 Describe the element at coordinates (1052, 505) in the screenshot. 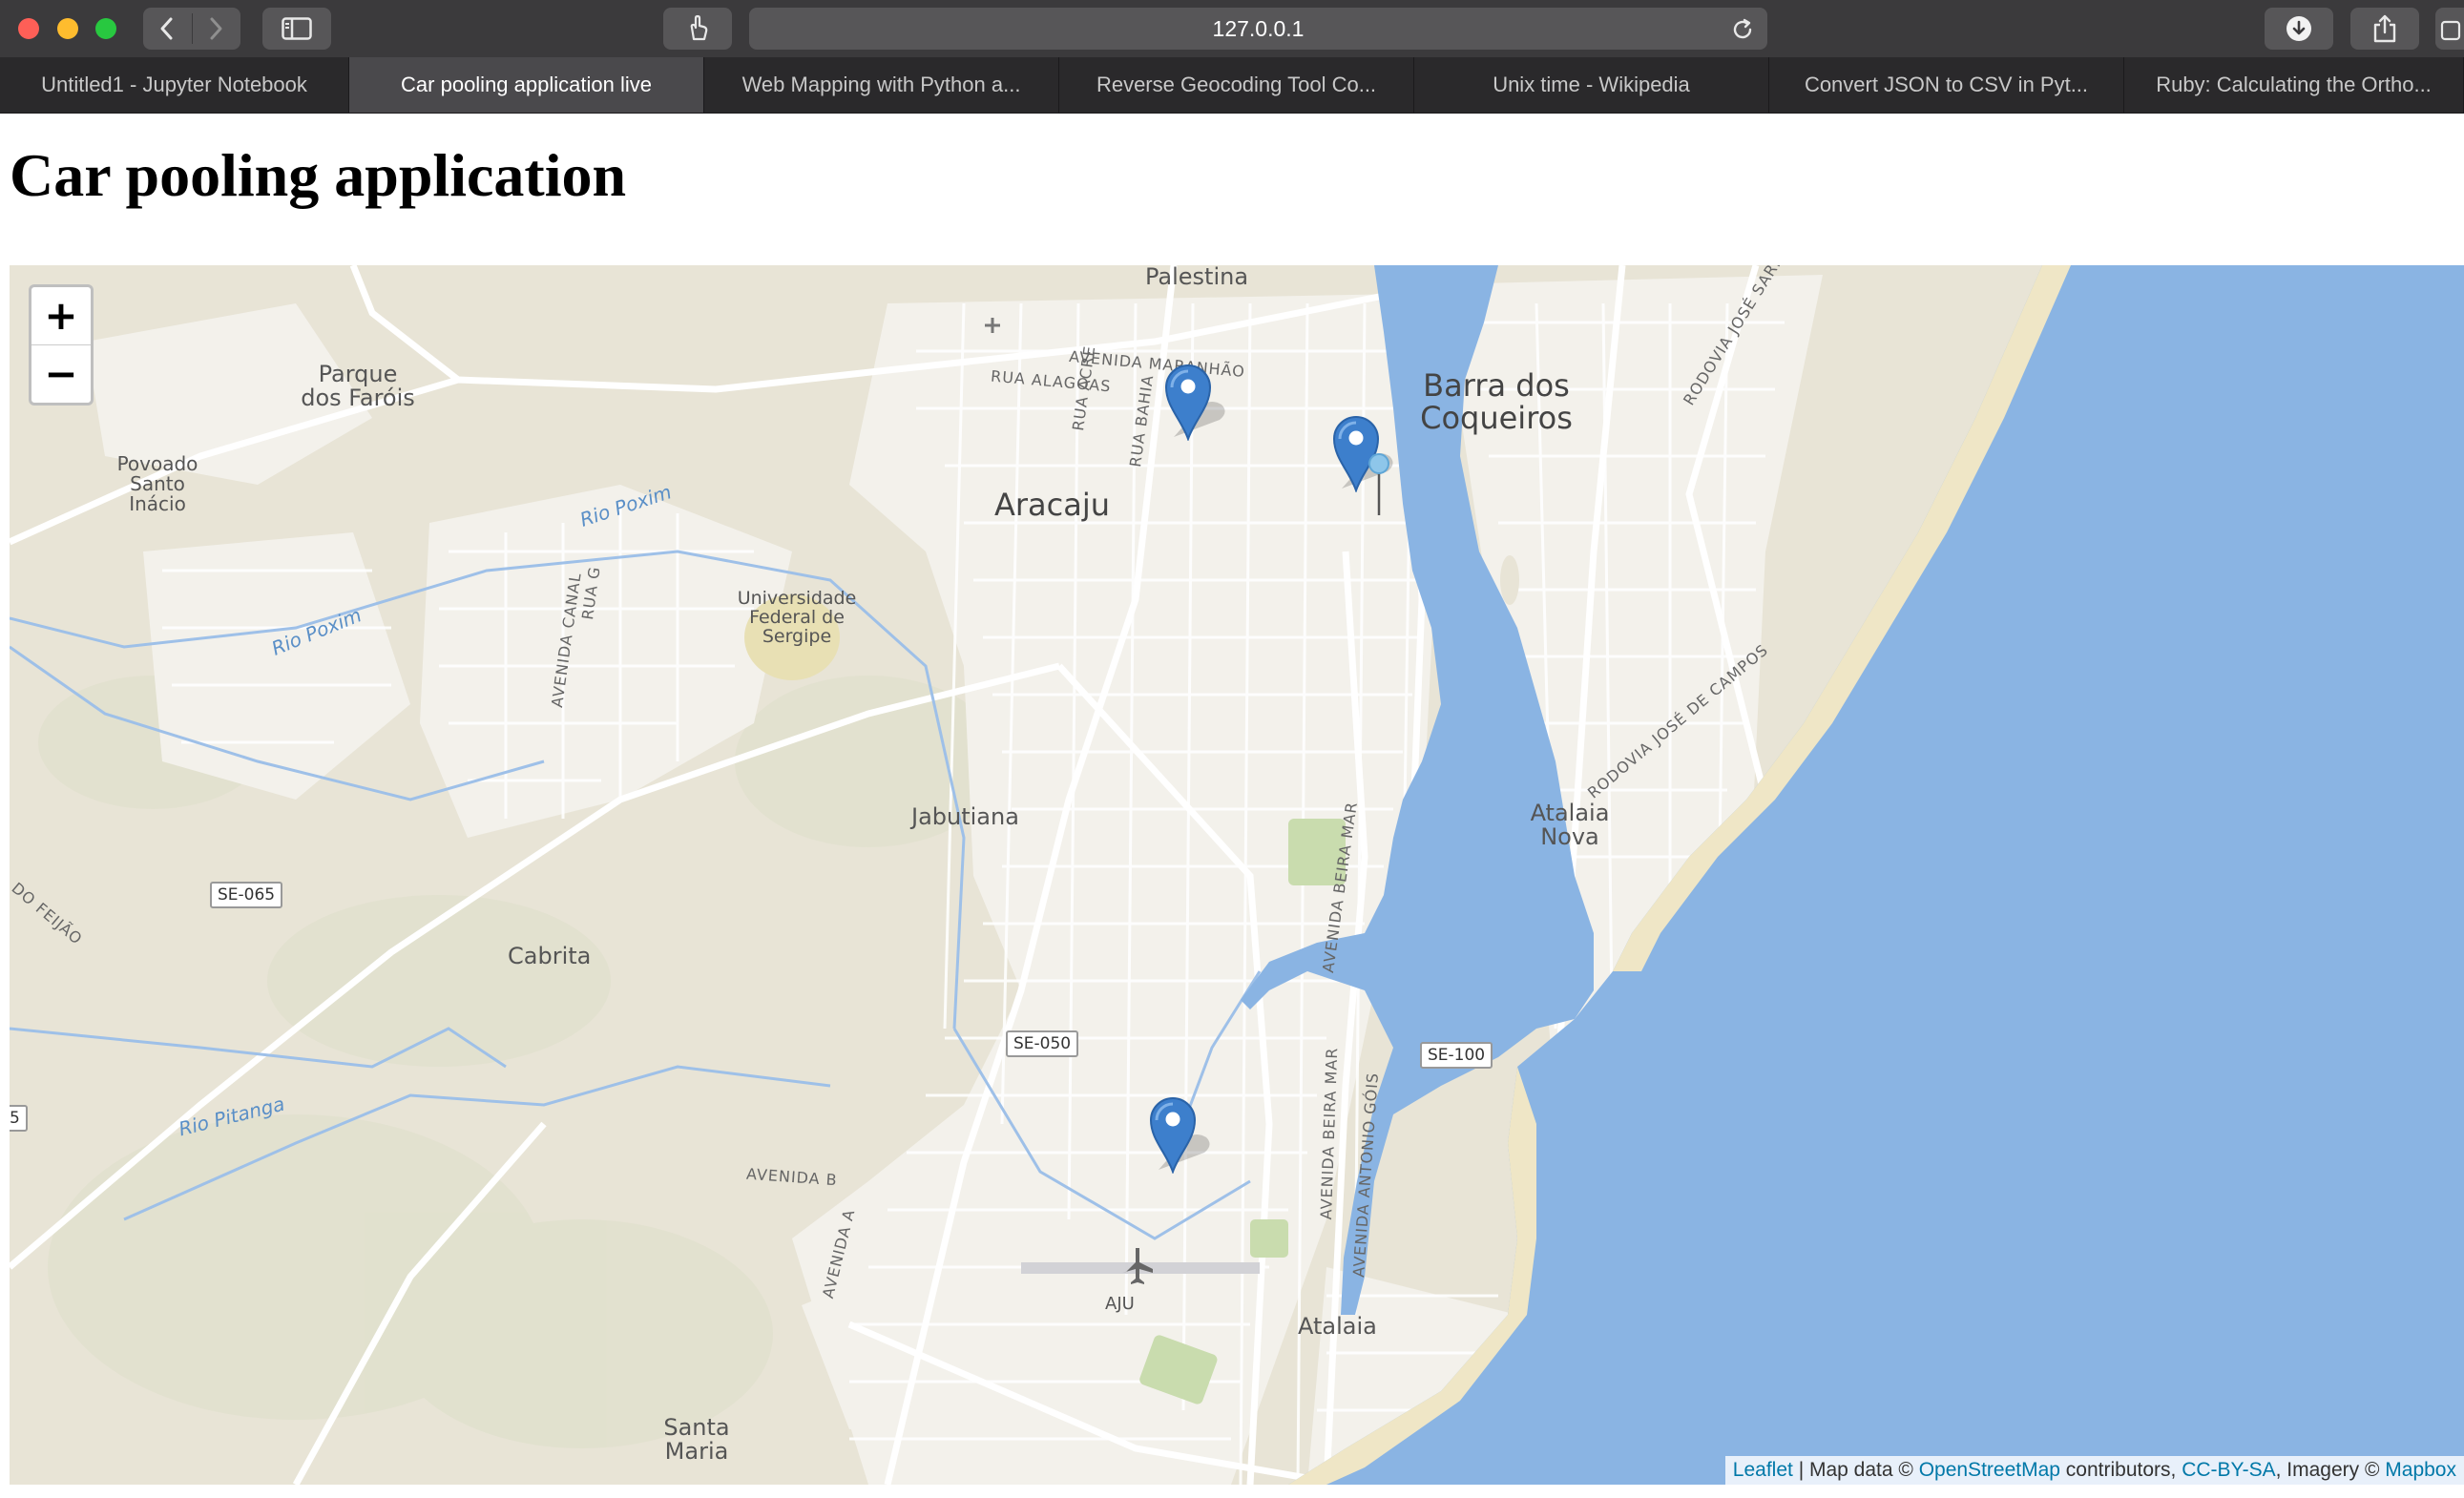

I see `map-label-aracaju: Aracaju` at that location.